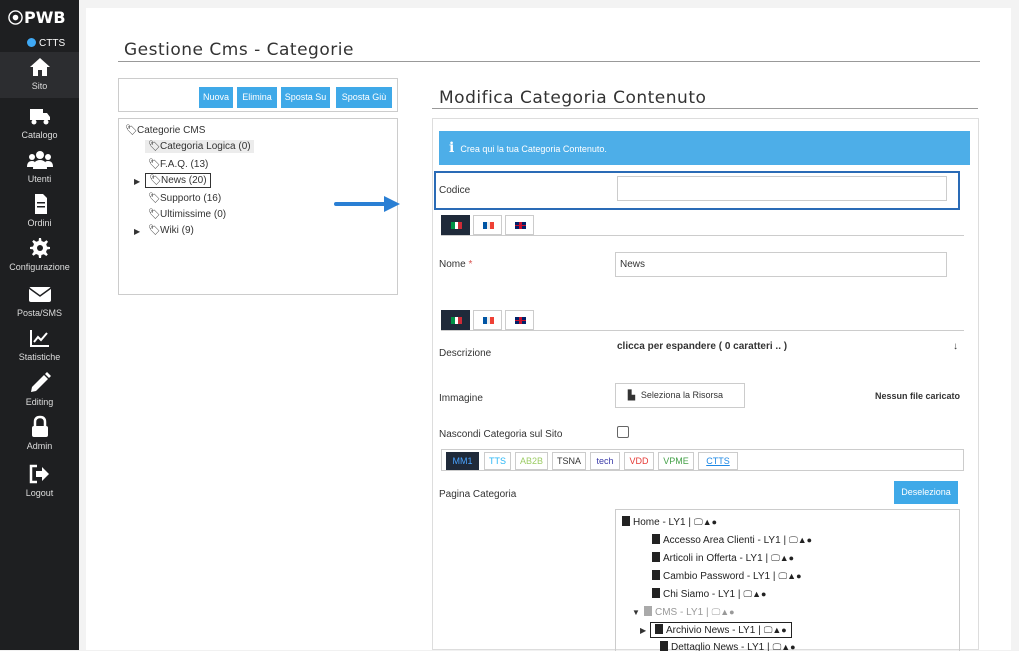 This screenshot has height=651, width=1019. I want to click on nav-item-catalogo: Catalogo, so click(39, 124).